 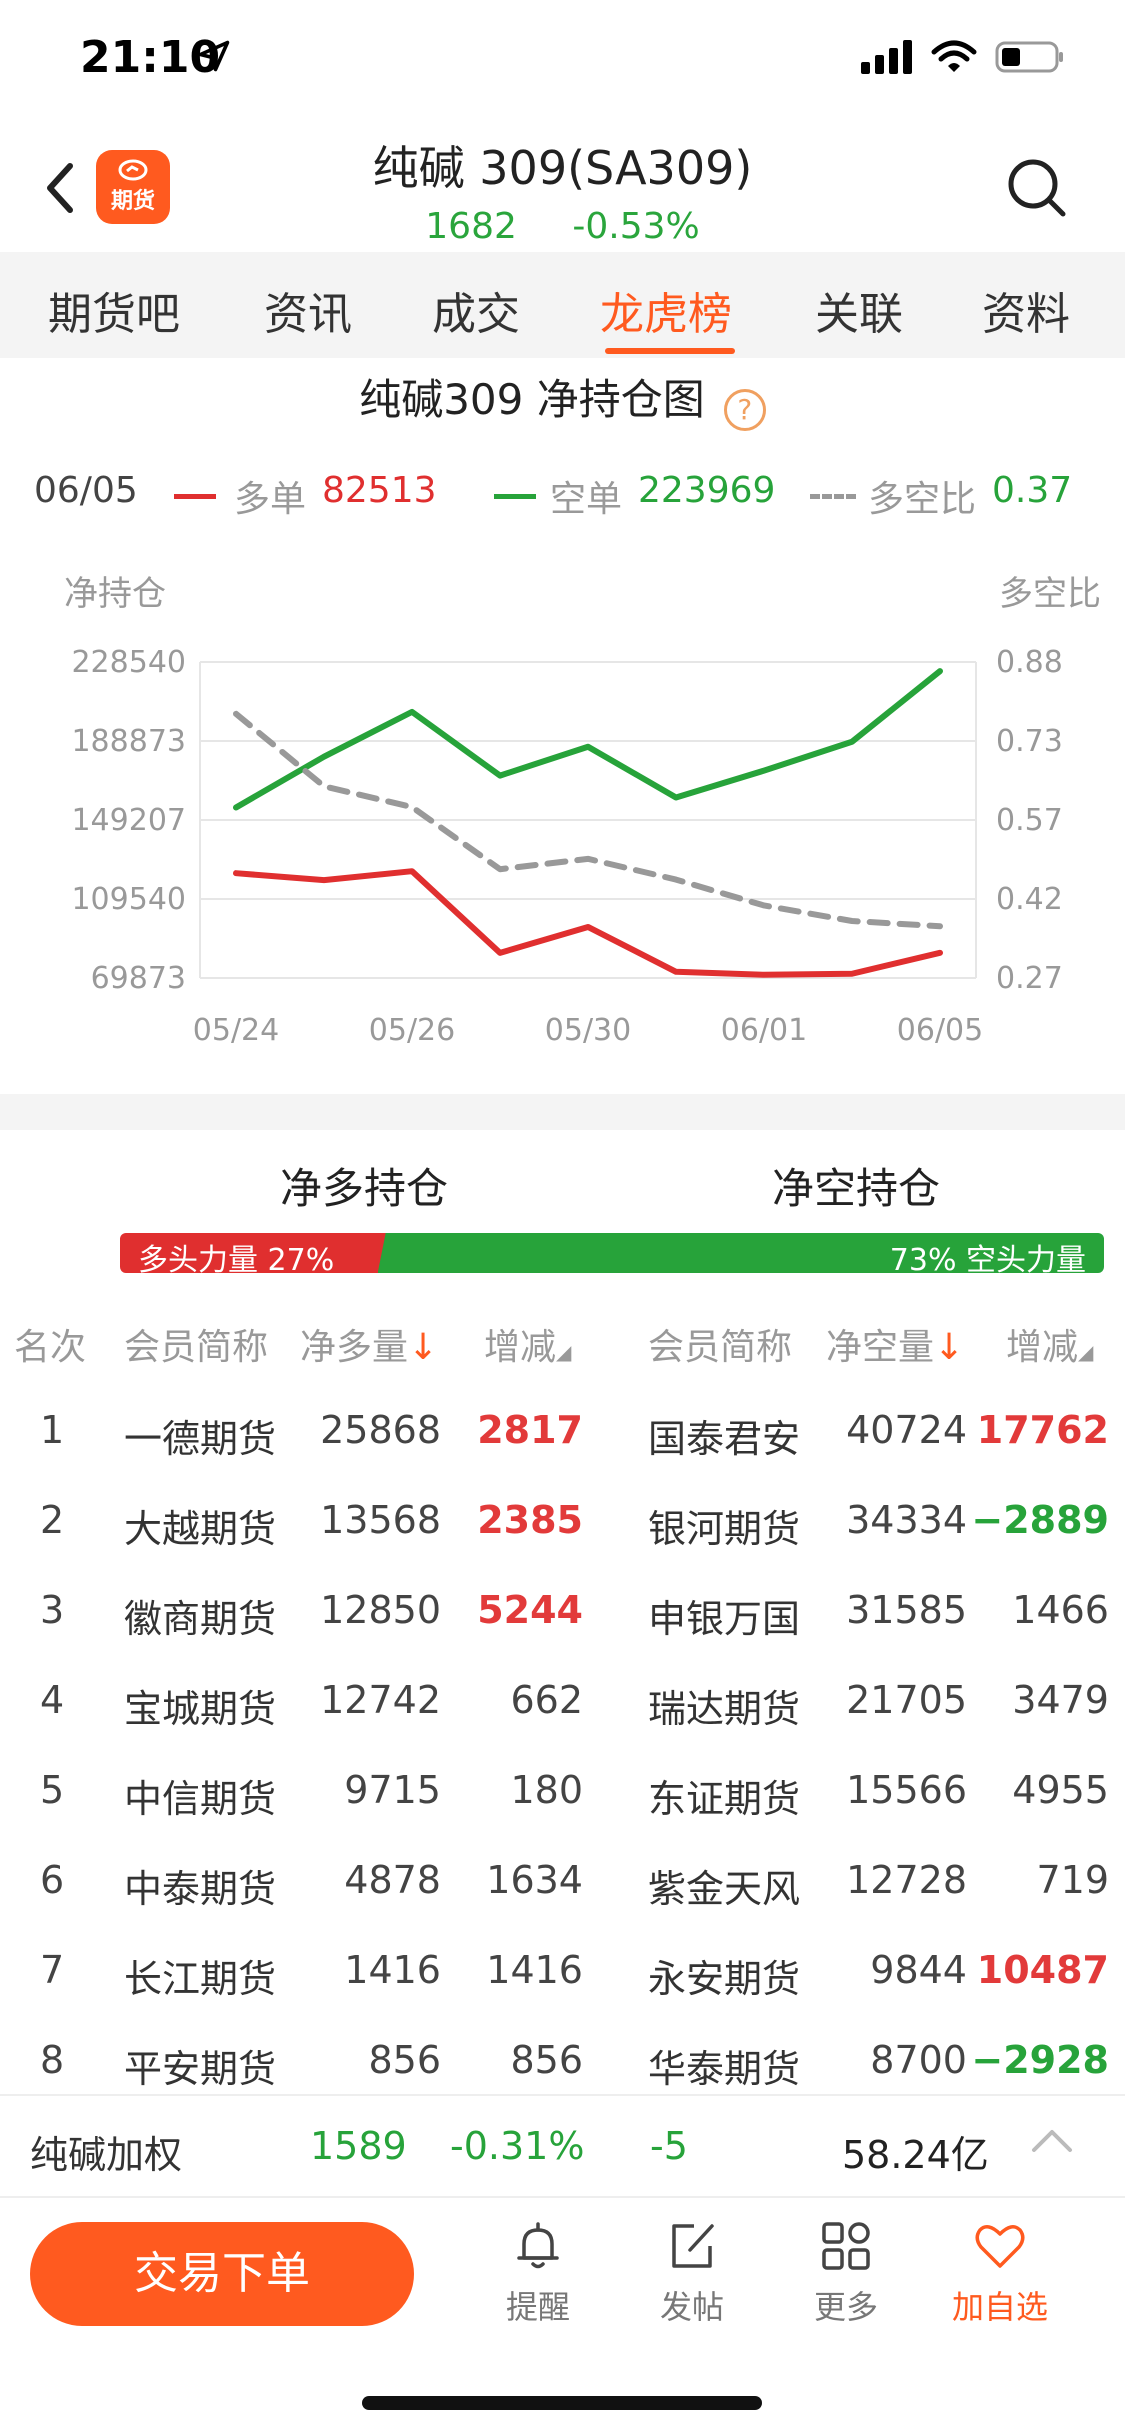 What do you see at coordinates (537, 2307) in the screenshot?
I see `nav-alert-label: 提醒` at bounding box center [537, 2307].